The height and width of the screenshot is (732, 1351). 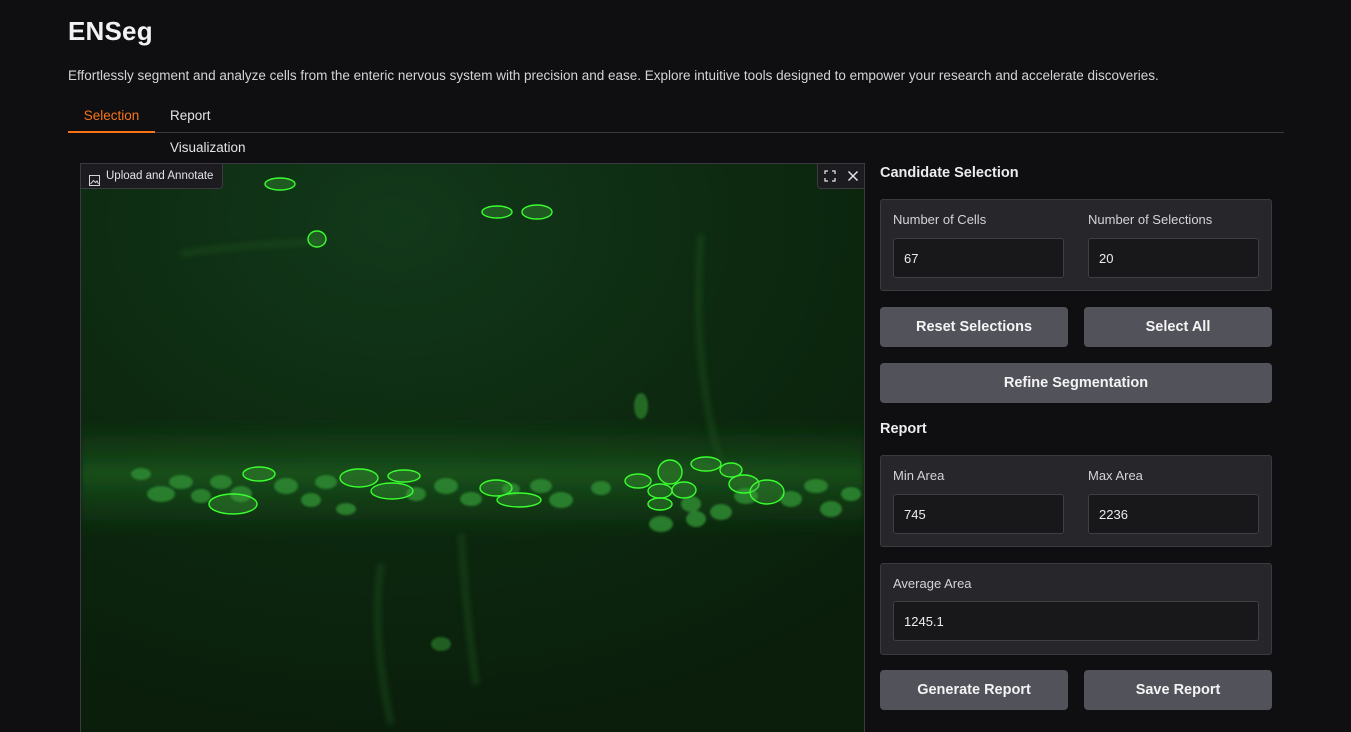 I want to click on save-report-button: Save Report, so click(x=1178, y=690).